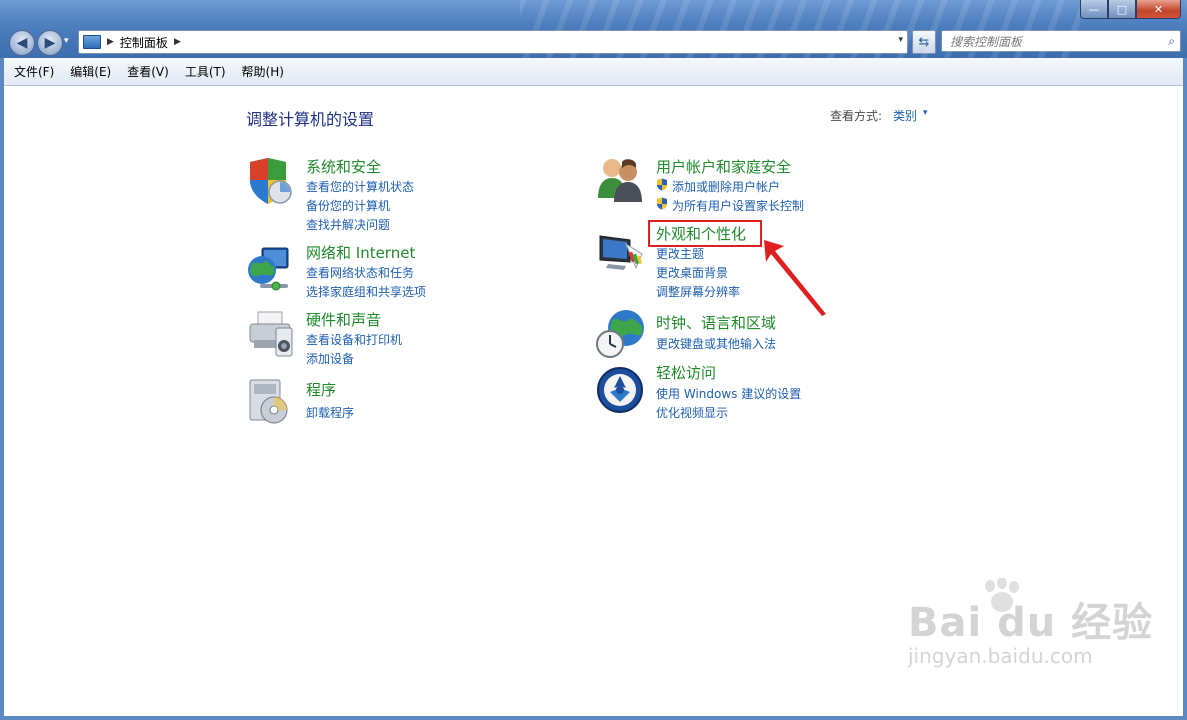 The image size is (1187, 720). Describe the element at coordinates (1158, 9) in the screenshot. I see `close-button: ✕` at that location.